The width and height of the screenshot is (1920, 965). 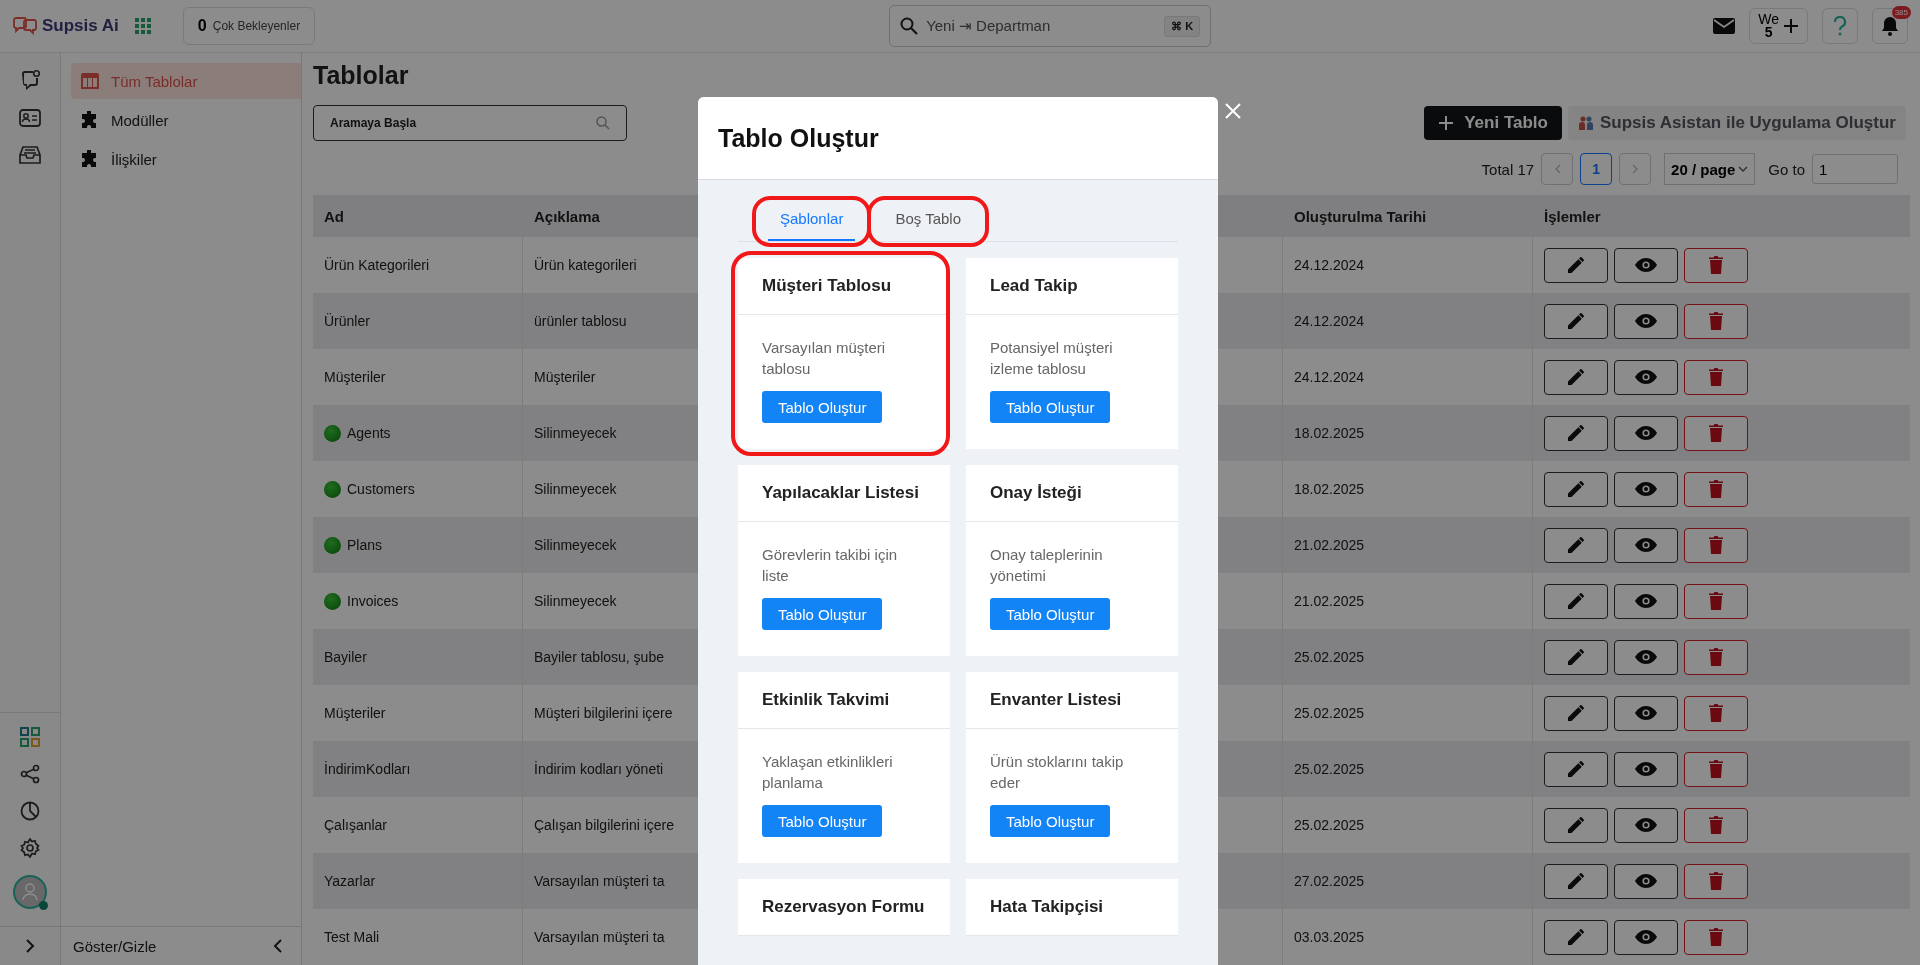 What do you see at coordinates (1778, 26) in the screenshot?
I see `user-add-button: We 5` at bounding box center [1778, 26].